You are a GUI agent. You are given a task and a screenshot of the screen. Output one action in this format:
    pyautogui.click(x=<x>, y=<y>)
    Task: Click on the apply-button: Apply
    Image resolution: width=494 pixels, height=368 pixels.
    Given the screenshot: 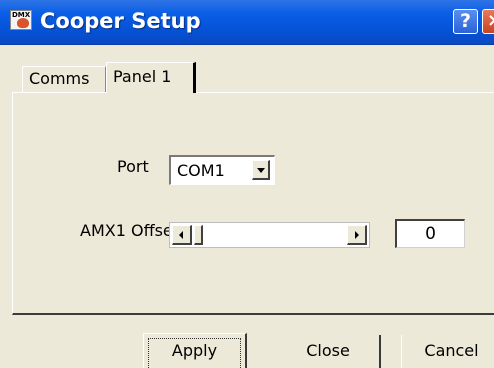 What is the action you would take?
    pyautogui.click(x=195, y=350)
    